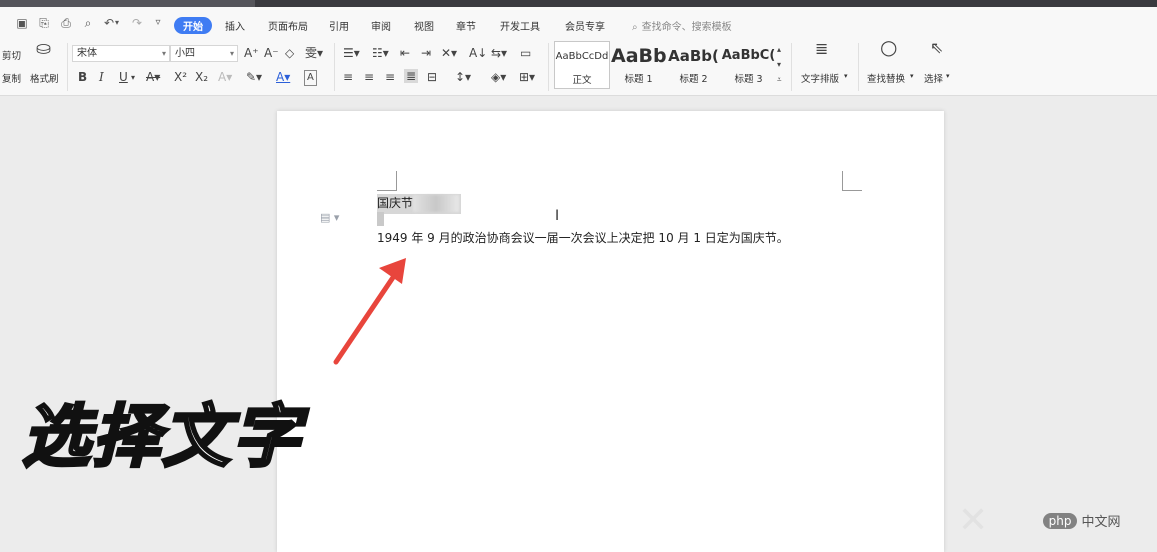 The width and height of the screenshot is (1157, 552). What do you see at coordinates (1101, 522) in the screenshot?
I see `watermark-cn: 中文网` at bounding box center [1101, 522].